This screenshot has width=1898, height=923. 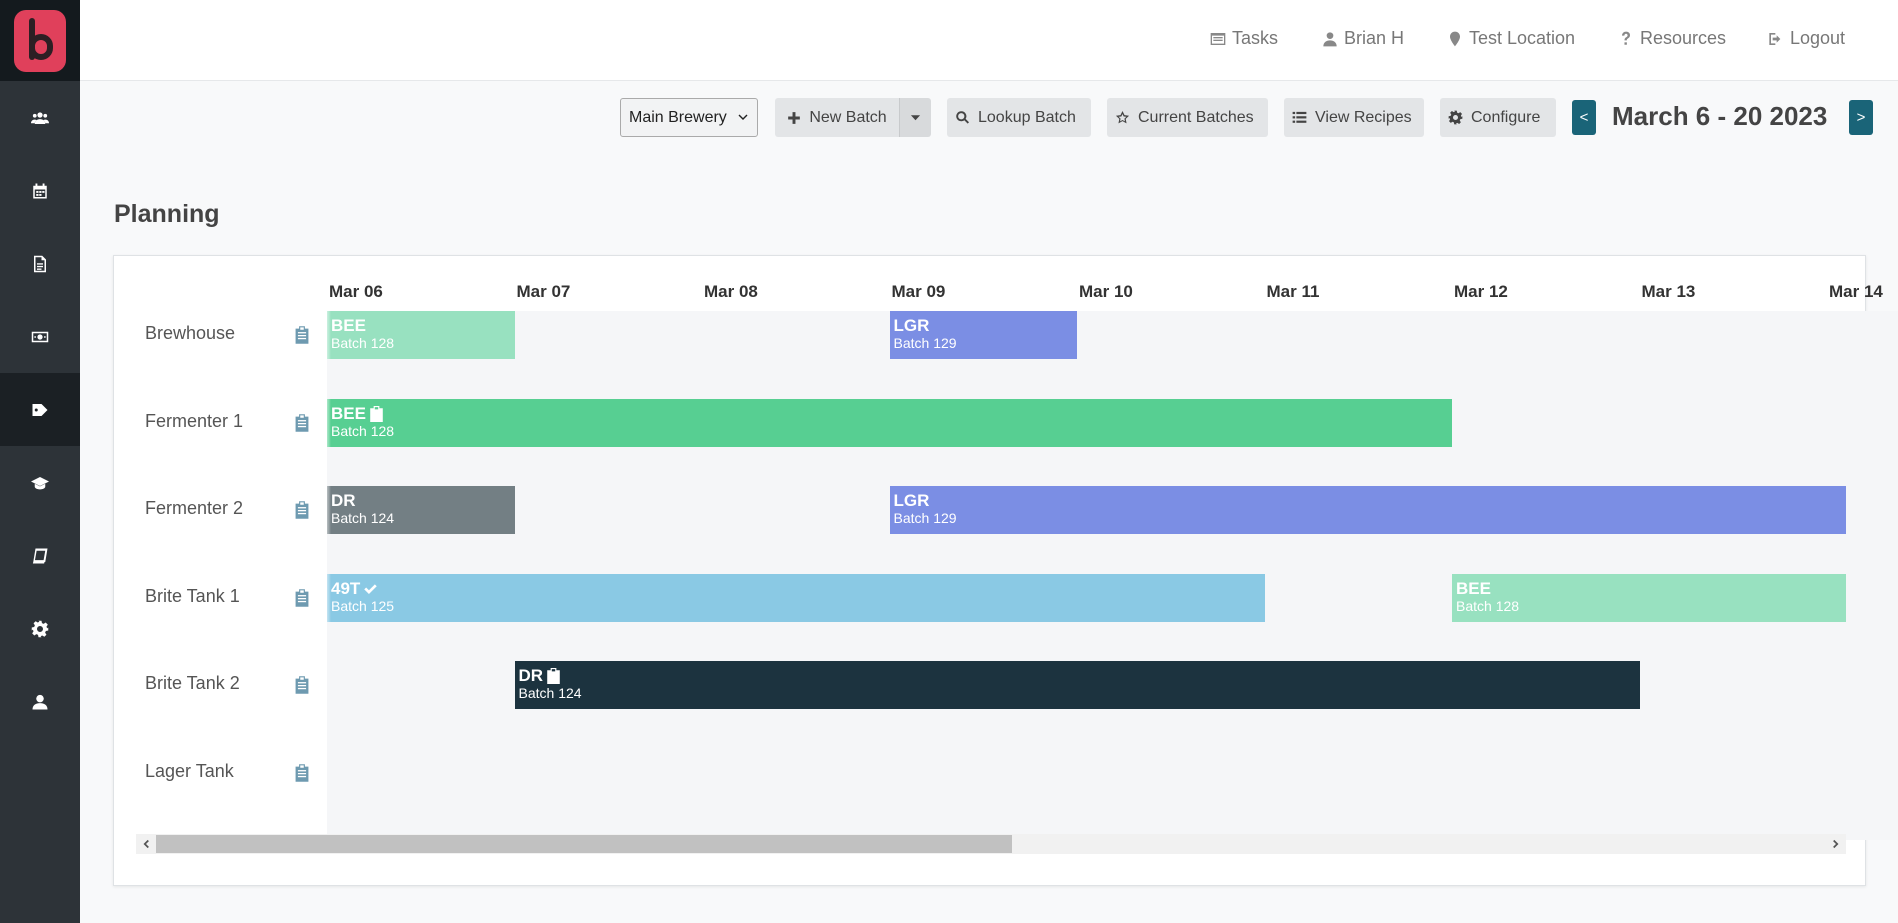 I want to click on lookup-batch-label: Lookup Batch, so click(x=1027, y=117).